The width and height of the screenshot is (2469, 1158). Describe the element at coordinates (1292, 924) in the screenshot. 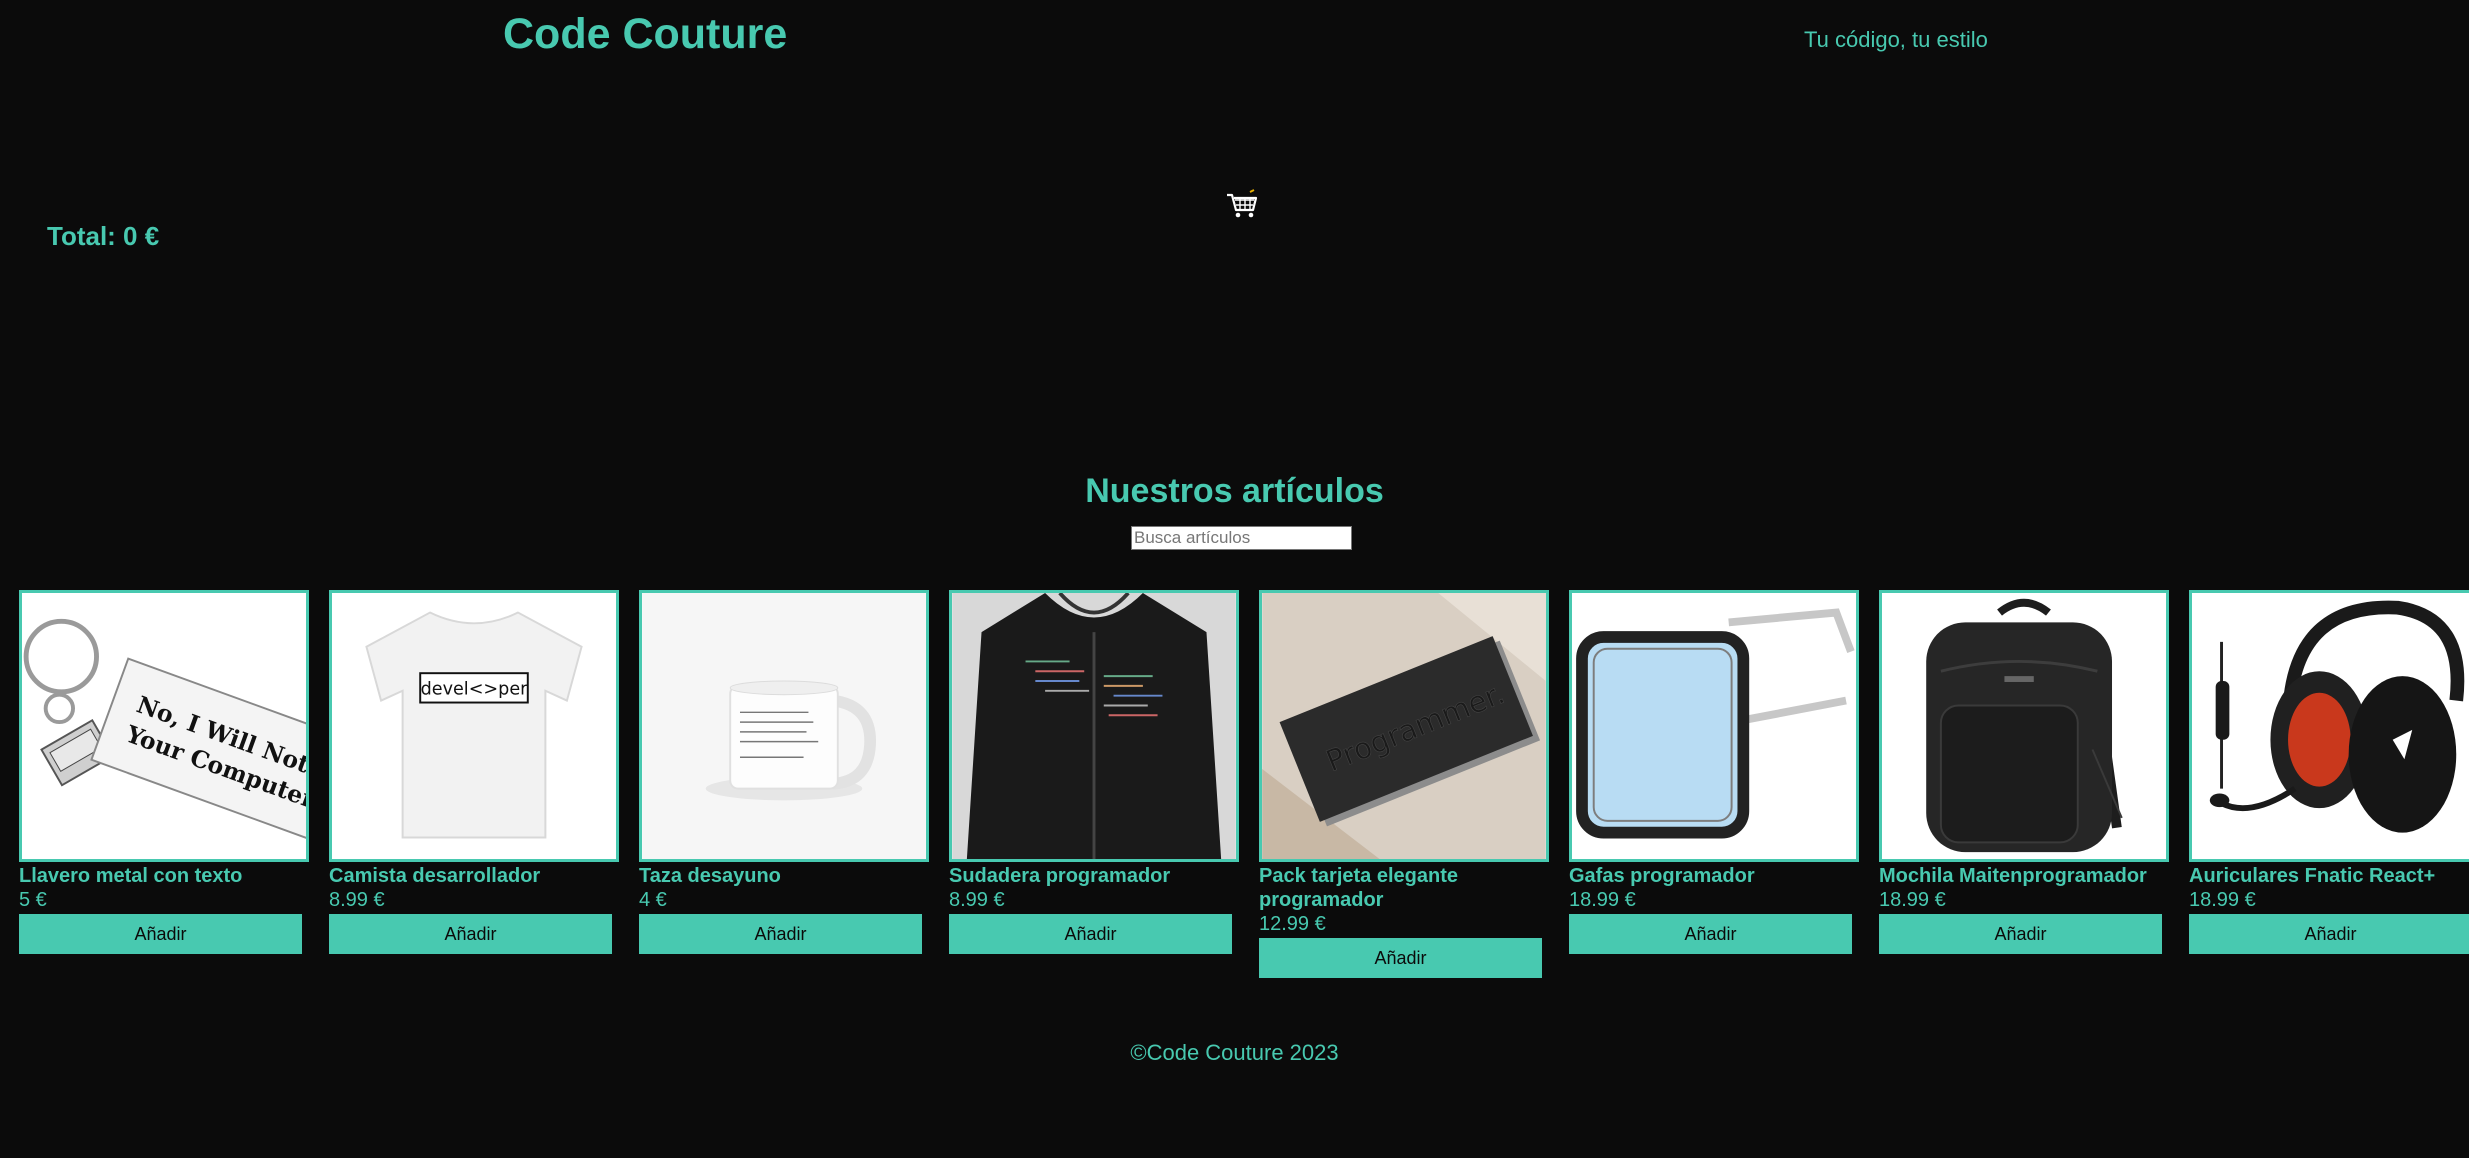

I see `product-price: 12.99 €` at that location.